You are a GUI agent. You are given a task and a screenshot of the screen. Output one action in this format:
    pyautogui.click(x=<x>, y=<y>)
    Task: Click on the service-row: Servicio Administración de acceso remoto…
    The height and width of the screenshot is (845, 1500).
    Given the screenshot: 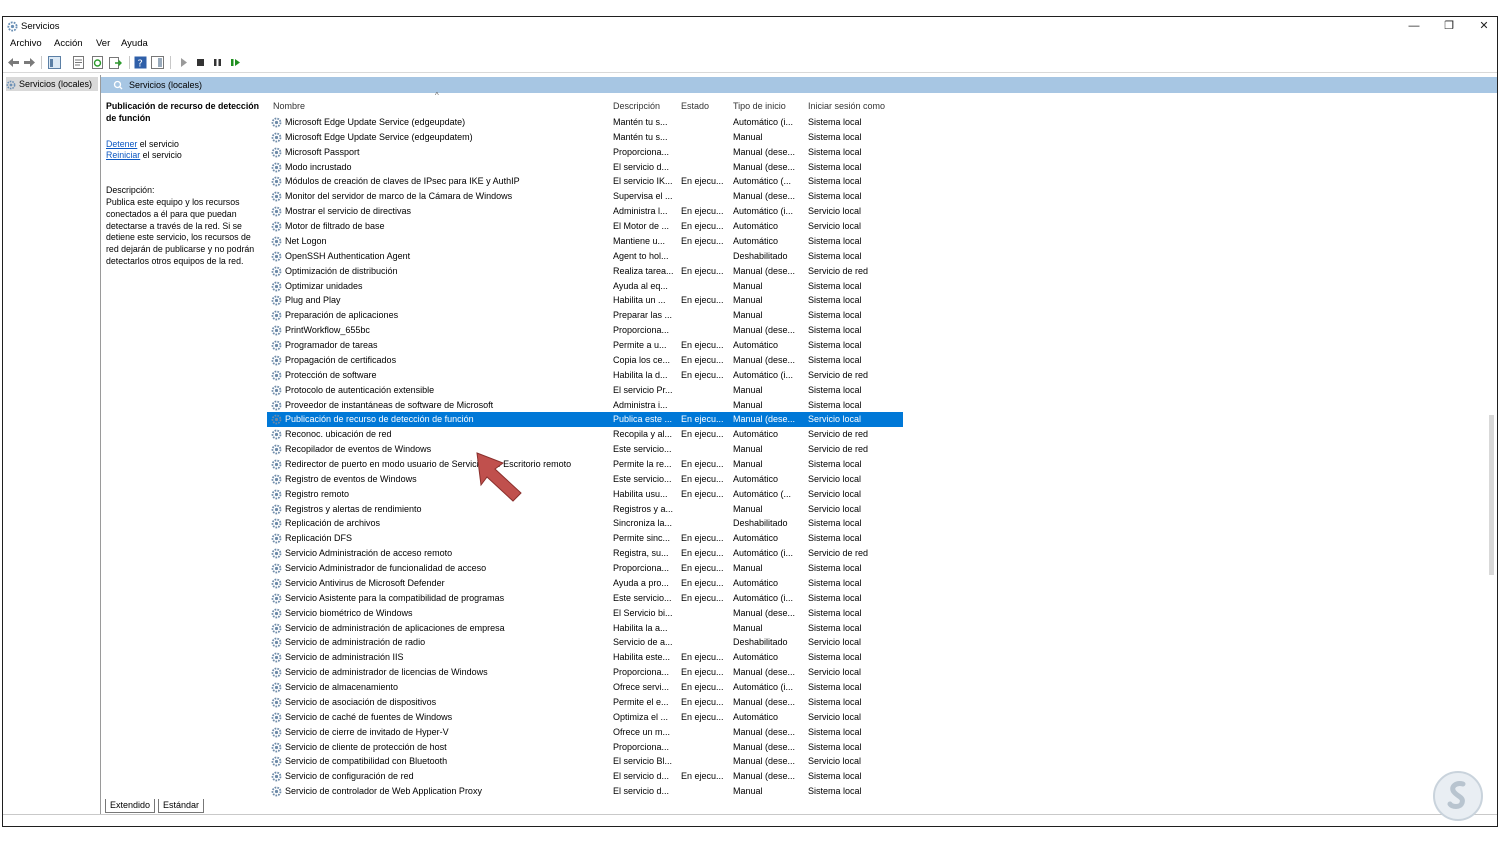 What is the action you would take?
    pyautogui.click(x=585, y=553)
    